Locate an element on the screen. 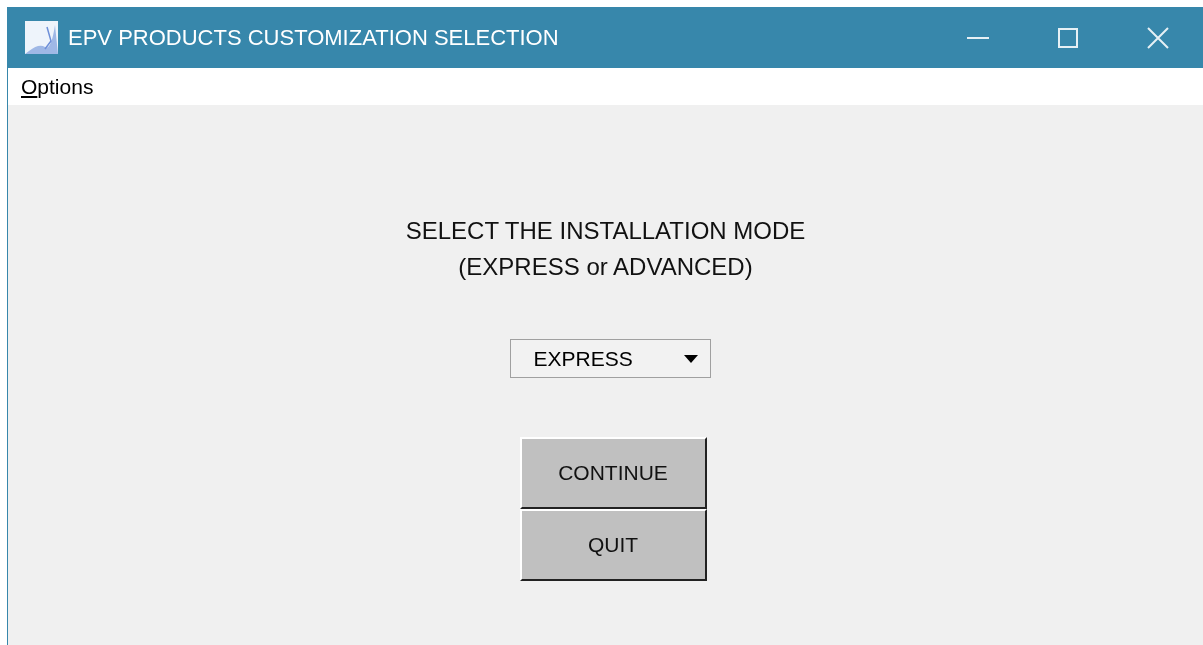 This screenshot has height=645, width=1203. action-button: CONTINUE is located at coordinates (613, 473).